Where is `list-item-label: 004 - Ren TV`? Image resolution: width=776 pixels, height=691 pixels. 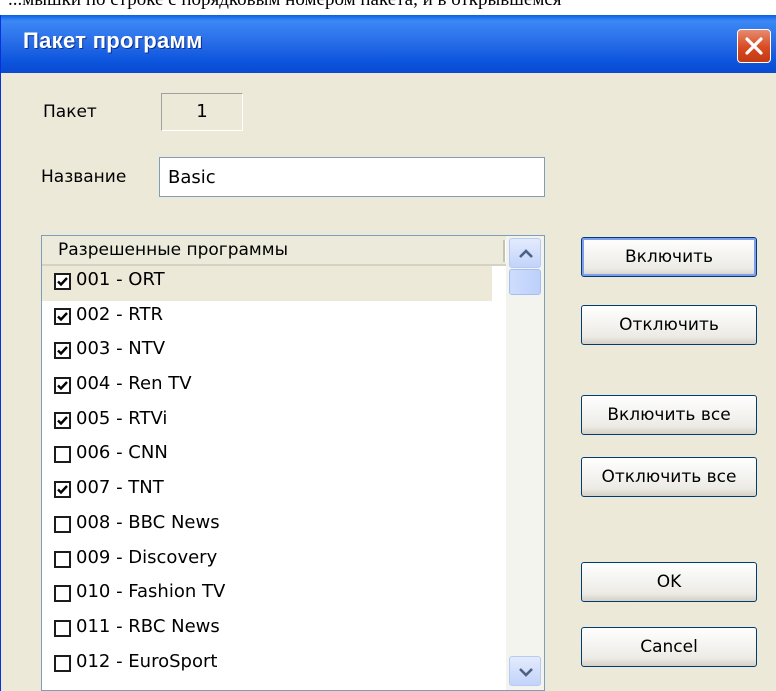
list-item-label: 004 - Ren TV is located at coordinates (134, 384).